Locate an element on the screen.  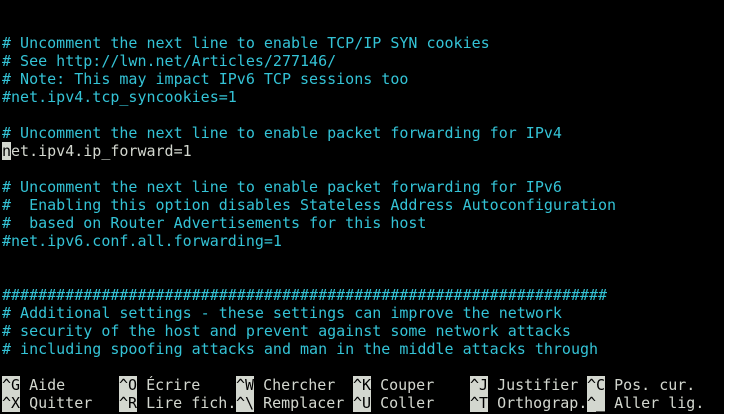
shortcut-label: Aller lig. is located at coordinates (659, 403).